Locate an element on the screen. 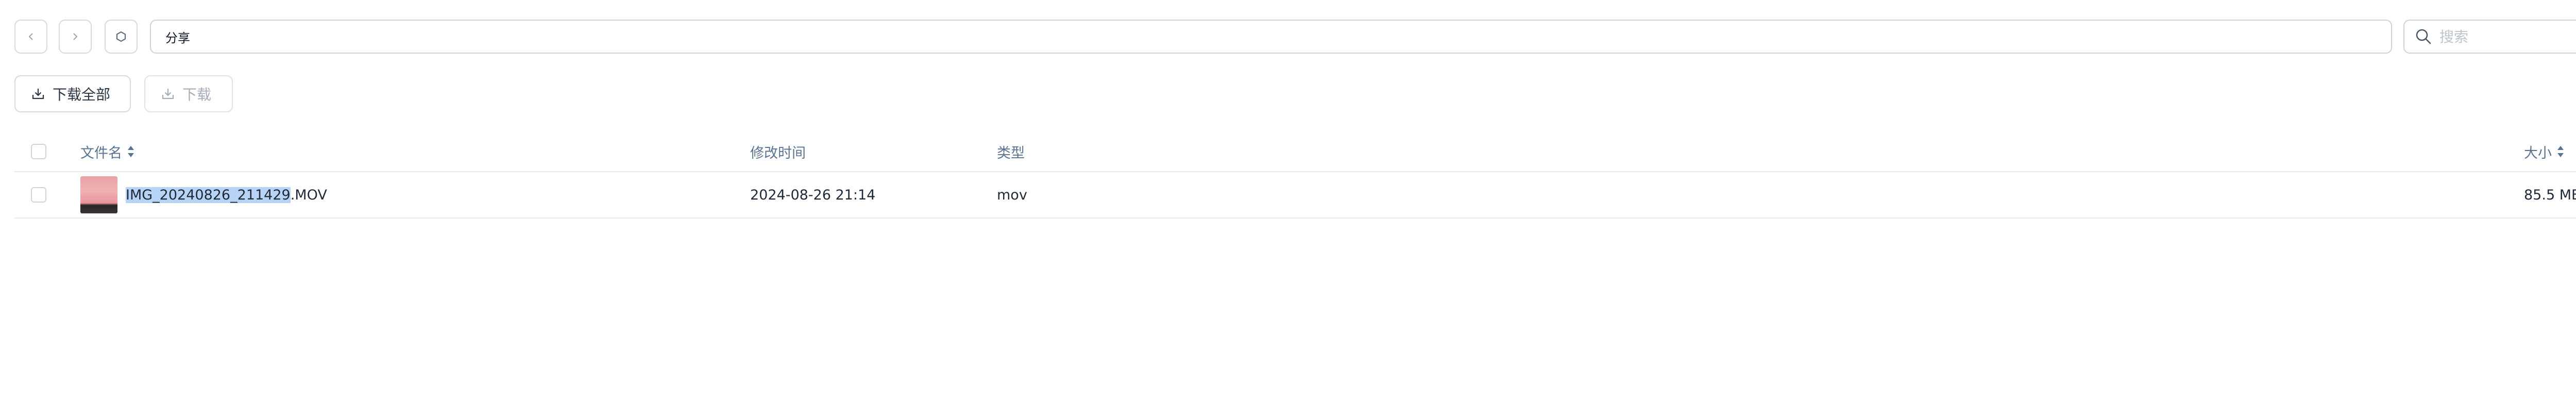 The width and height of the screenshot is (2576, 401). path-text: 分享 is located at coordinates (177, 37).